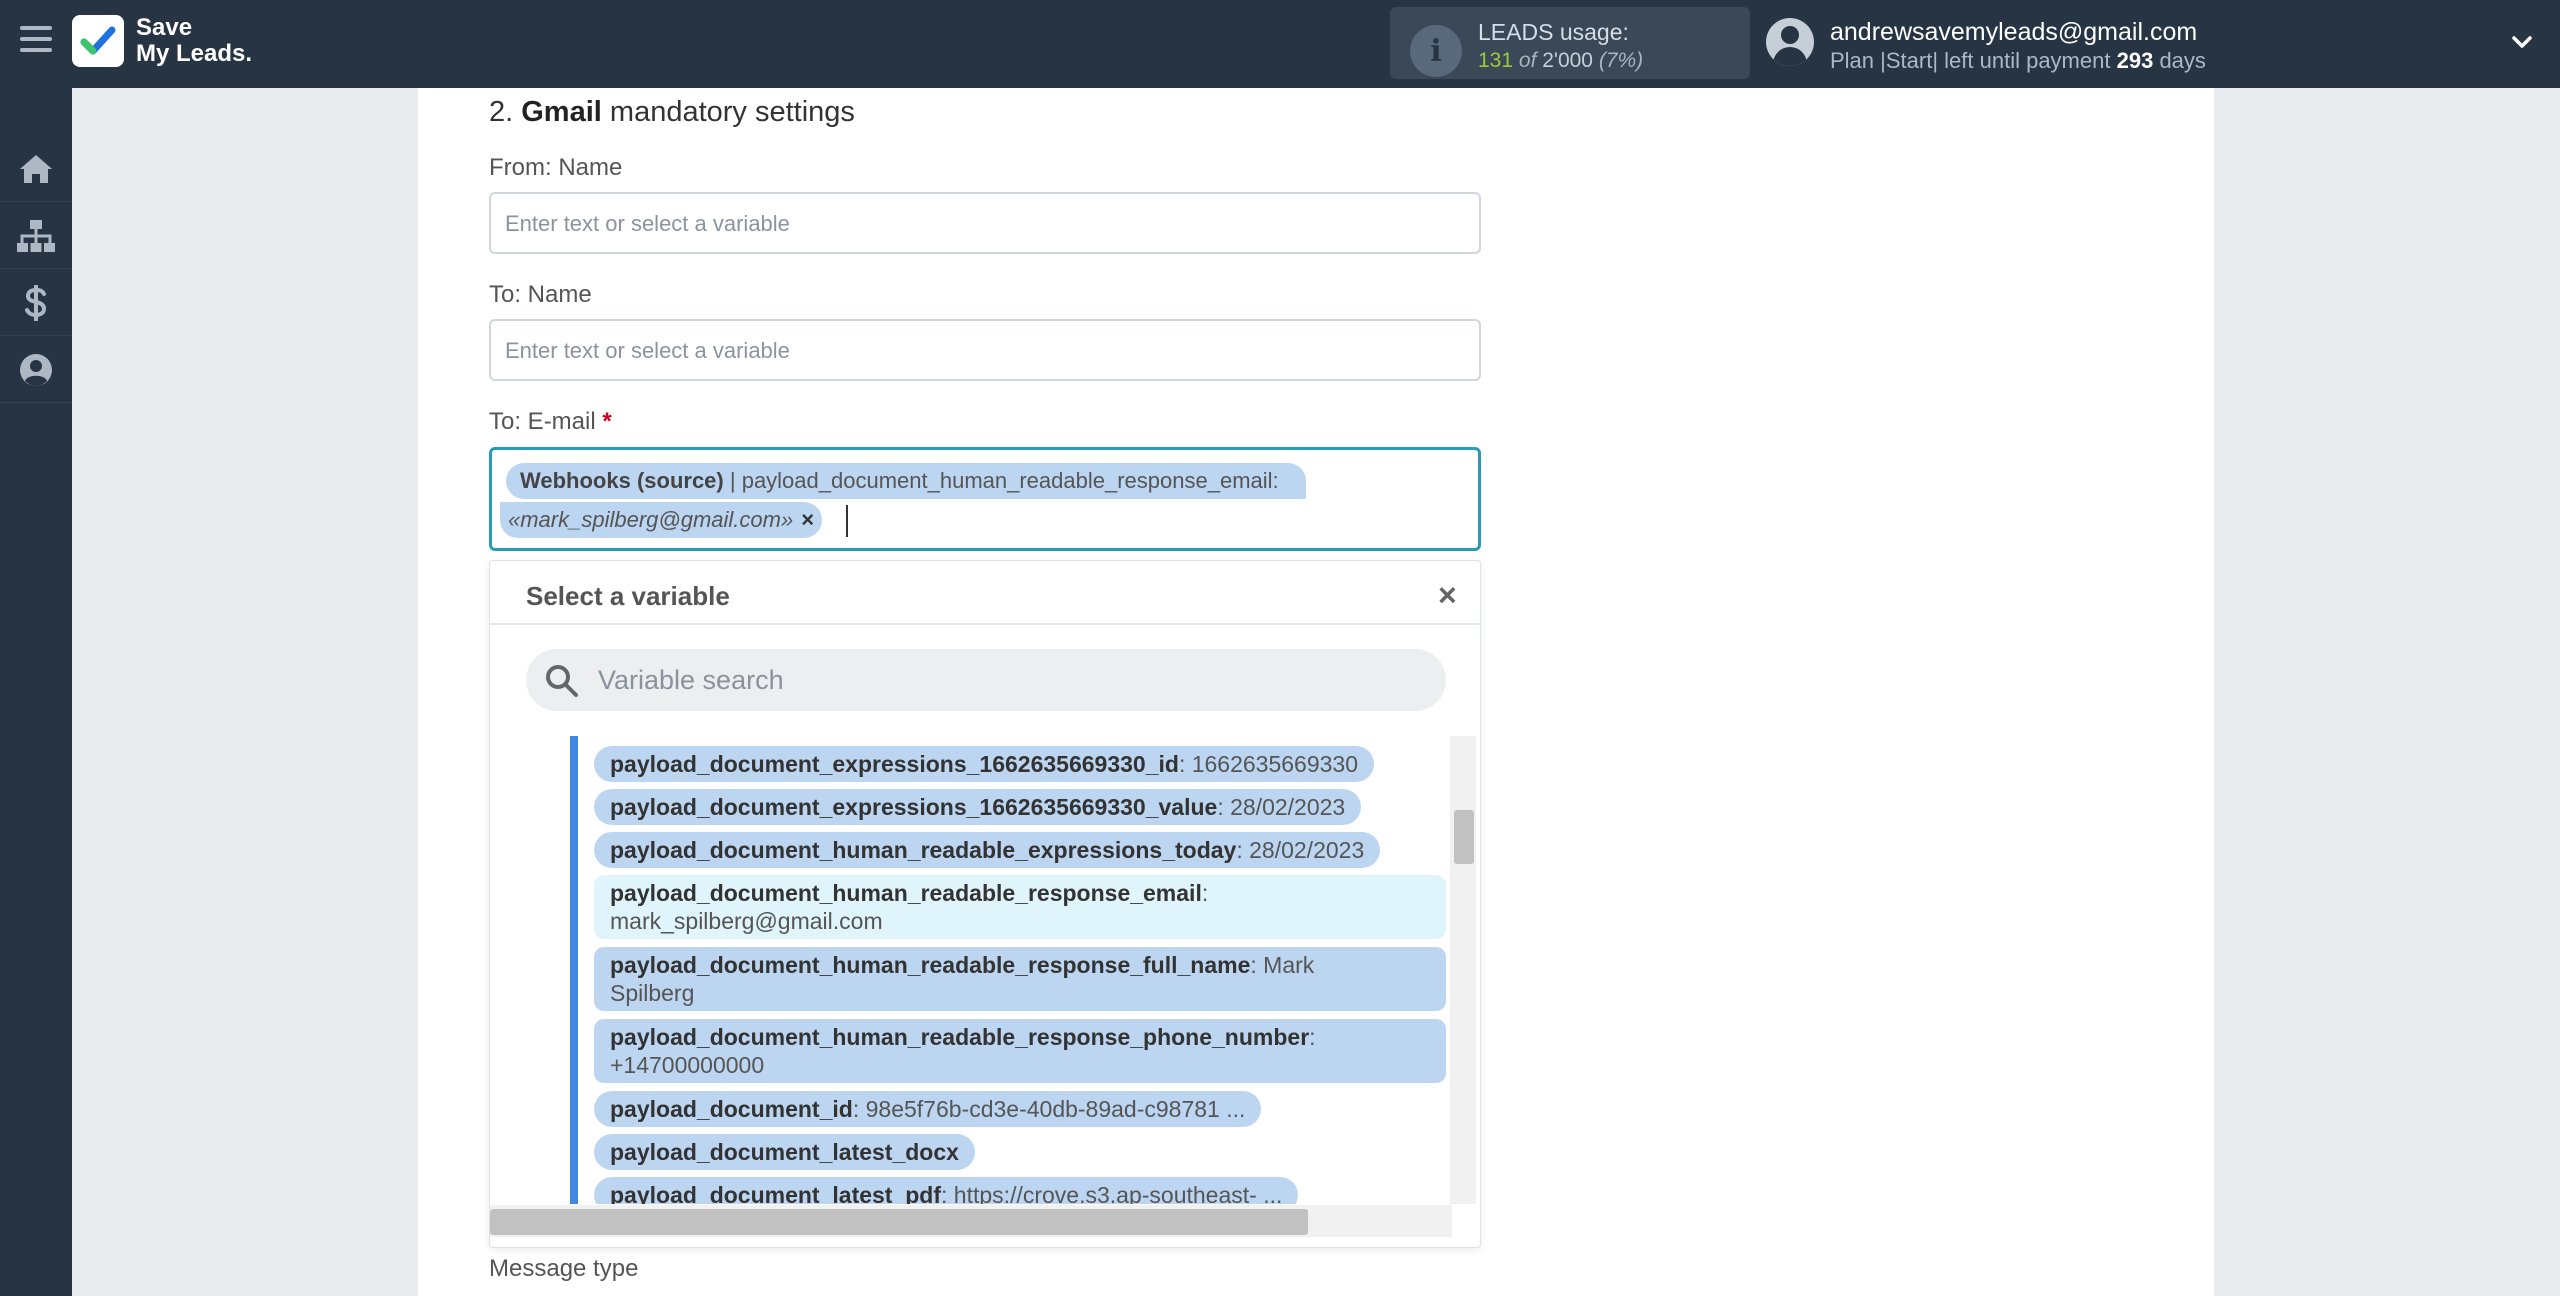  What do you see at coordinates (1463, 970) in the screenshot?
I see `vertical-scrollbar` at bounding box center [1463, 970].